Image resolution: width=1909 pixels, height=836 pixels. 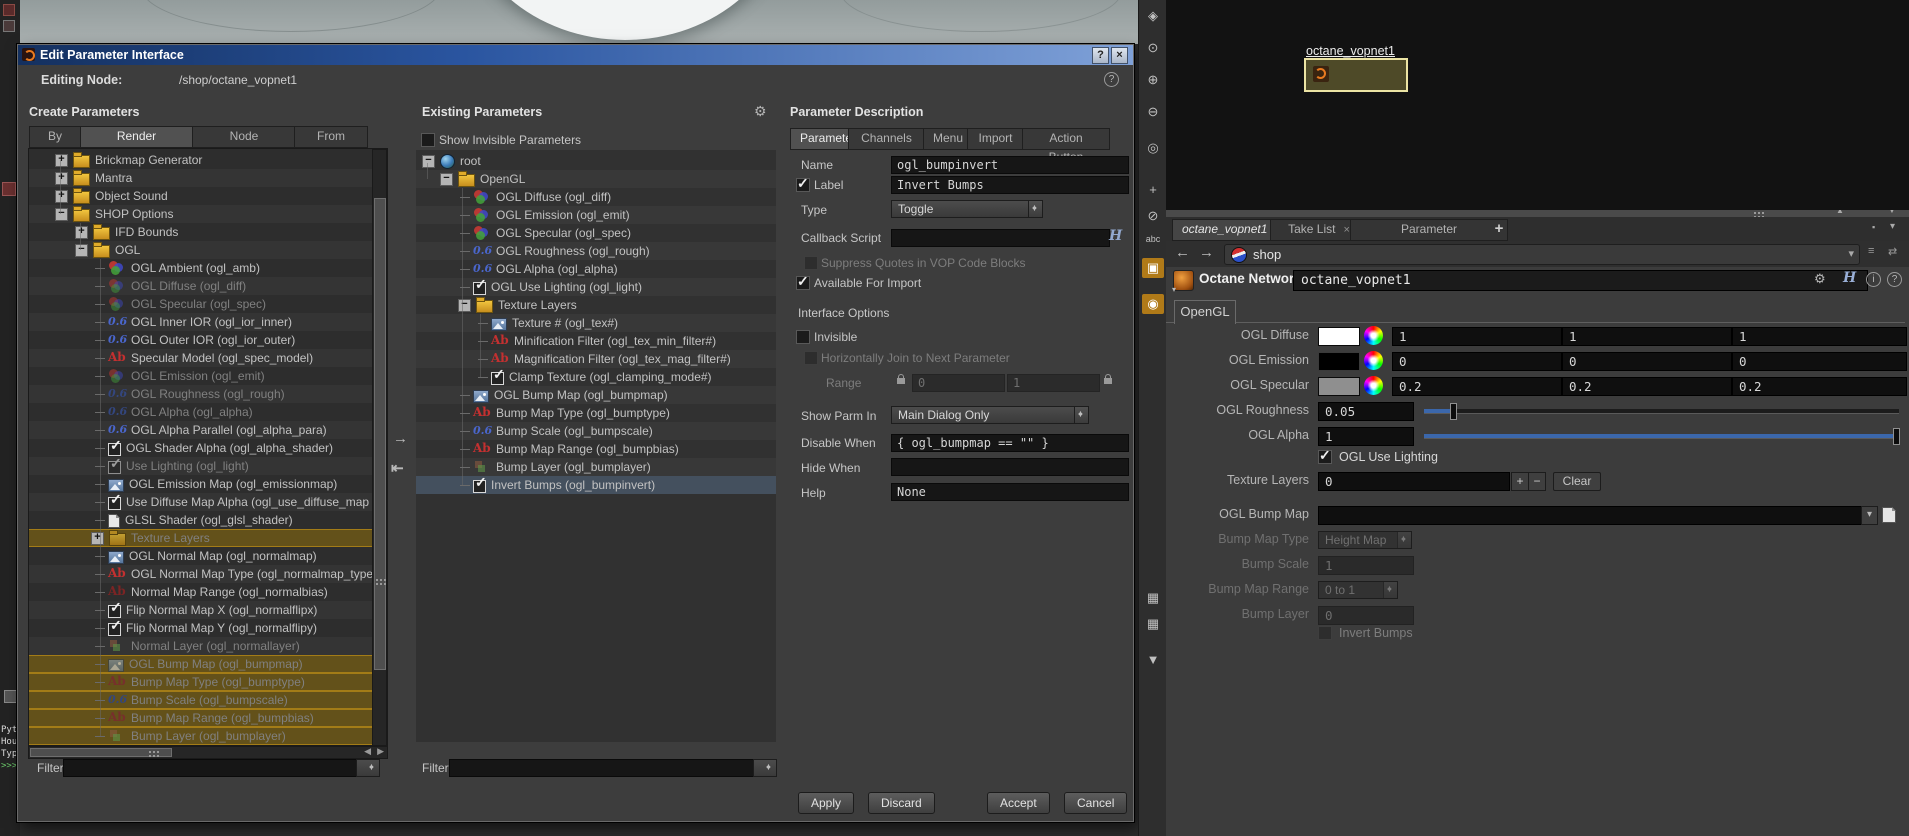 What do you see at coordinates (55, 144) in the screenshot?
I see `tab-by-type: By Type` at bounding box center [55, 144].